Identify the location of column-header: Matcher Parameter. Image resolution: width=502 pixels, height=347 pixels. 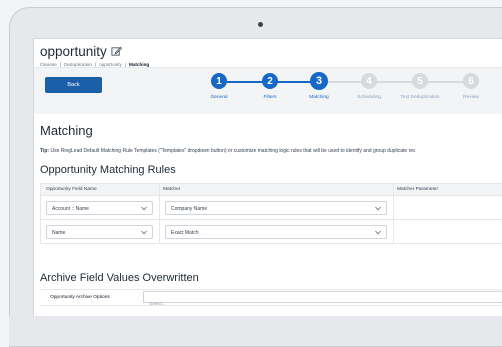
(418, 189).